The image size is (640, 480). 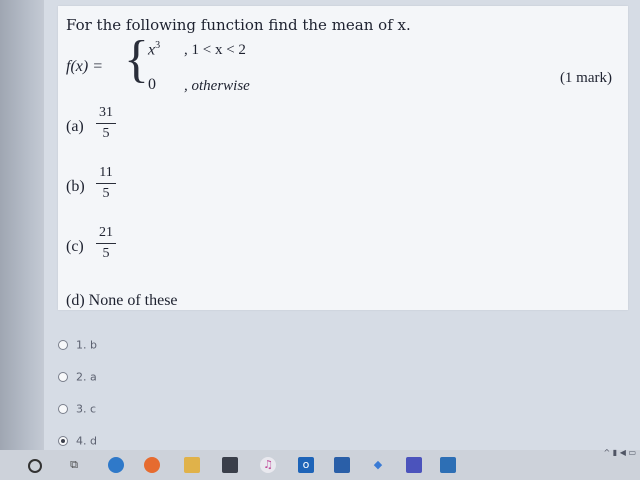 I want to click on start-icon, so click(x=35, y=466).